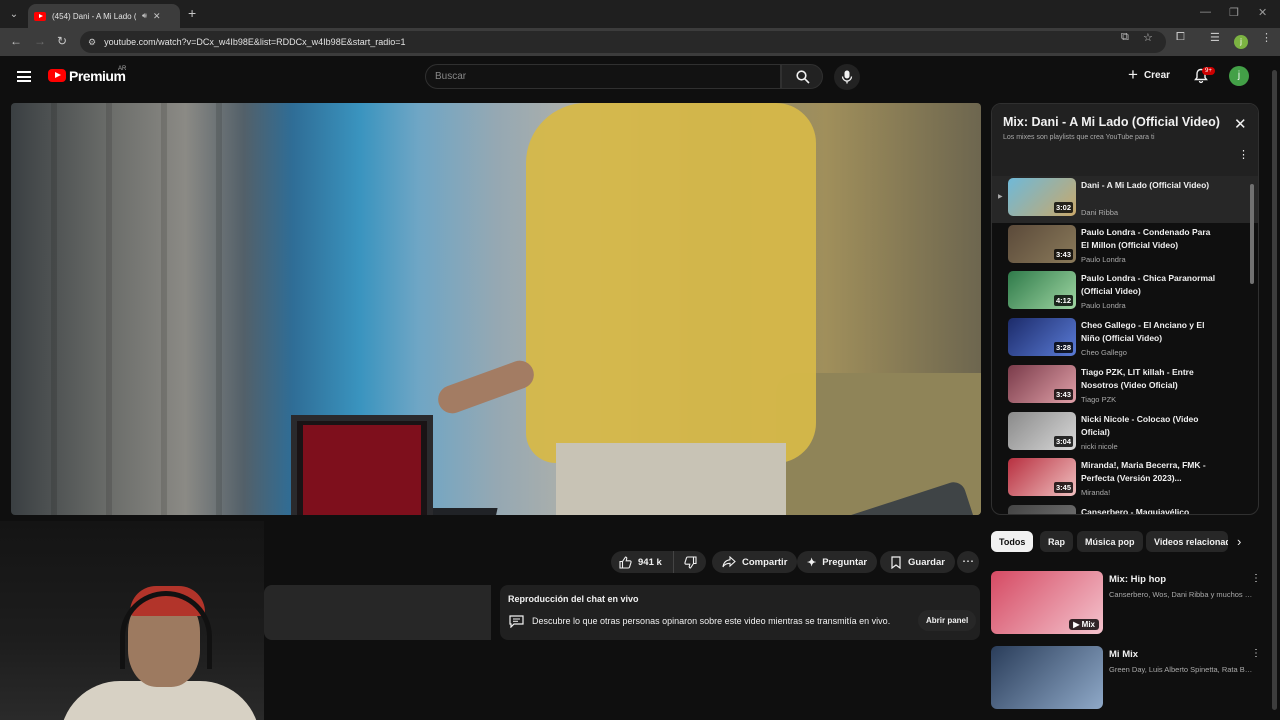 This screenshot has height=720, width=1280. I want to click on filter-chip: Todos, so click(1012, 541).